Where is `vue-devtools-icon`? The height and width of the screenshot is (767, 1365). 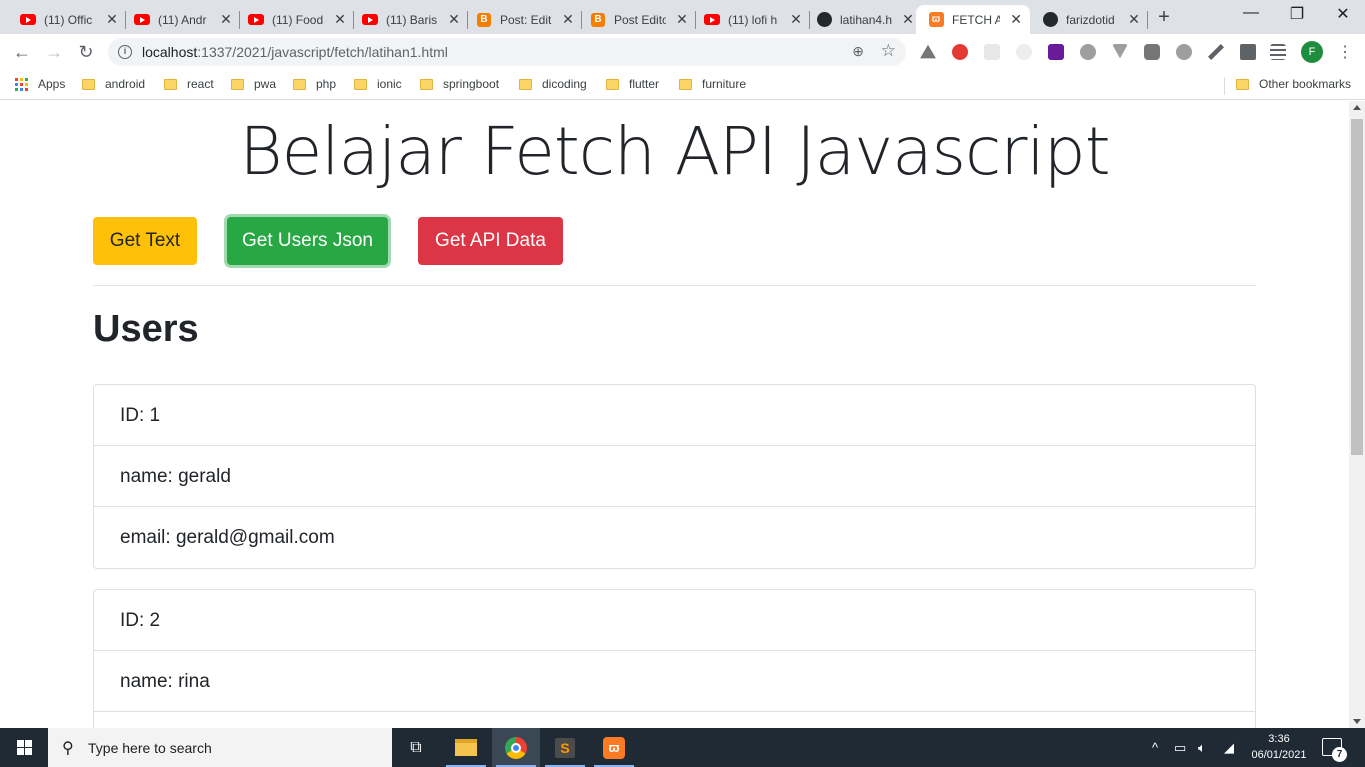
vue-devtools-icon is located at coordinates (1120, 51).